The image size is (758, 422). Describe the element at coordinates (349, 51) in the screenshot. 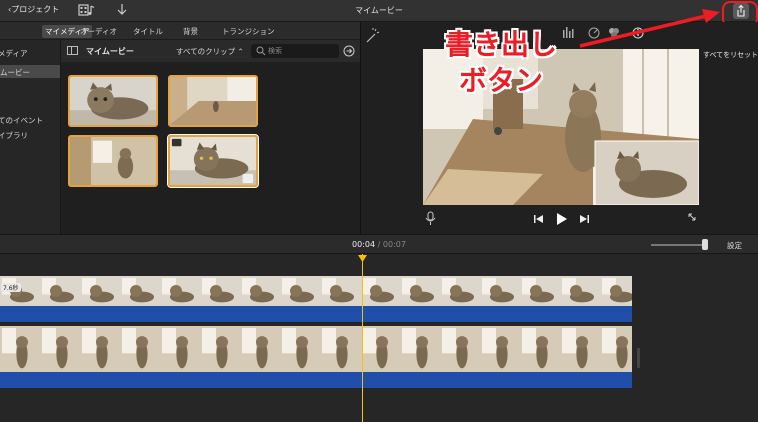

I see `browser-settings-icon` at that location.